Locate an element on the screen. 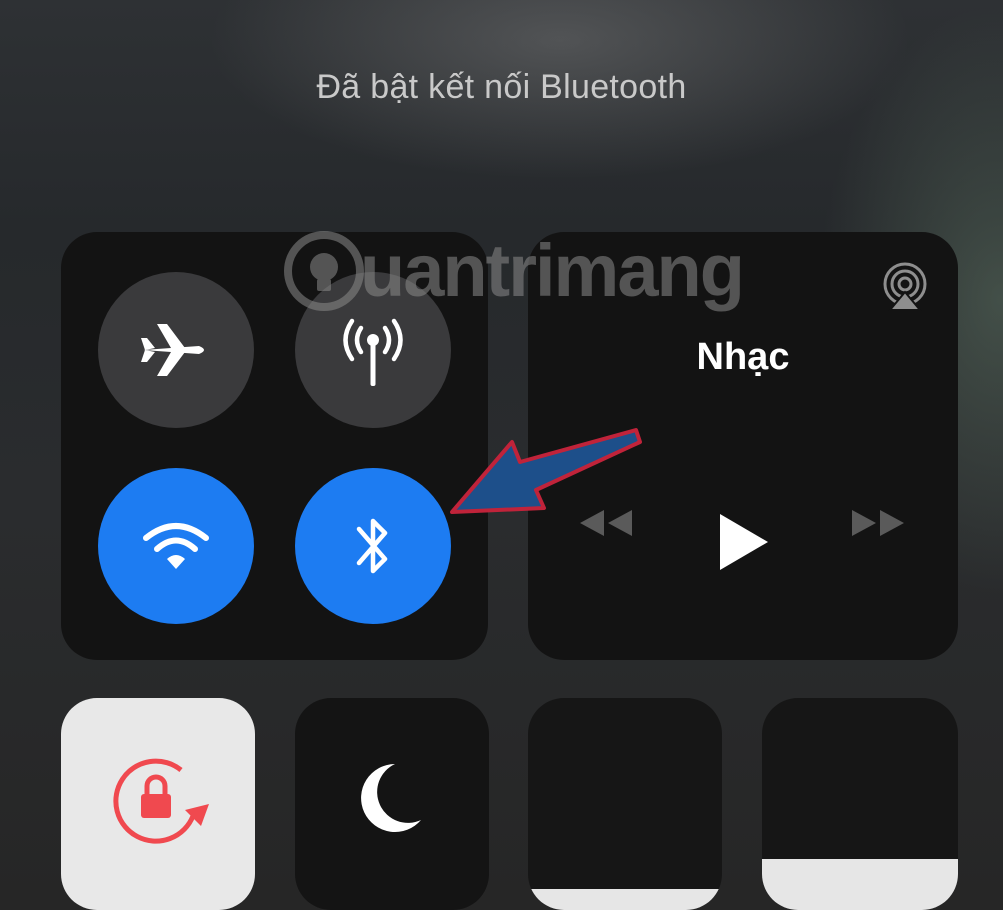 The height and width of the screenshot is (910, 1003). annotation-arrow-icon is located at coordinates (546, 471).